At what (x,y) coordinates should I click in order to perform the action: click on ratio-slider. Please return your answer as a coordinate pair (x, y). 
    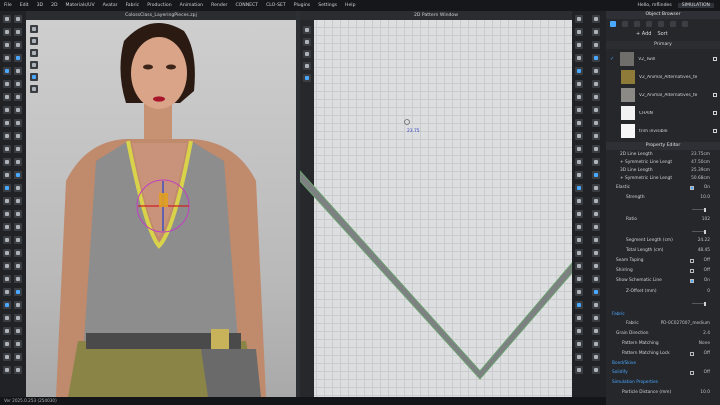
    Looking at the image, I should click on (699, 231).